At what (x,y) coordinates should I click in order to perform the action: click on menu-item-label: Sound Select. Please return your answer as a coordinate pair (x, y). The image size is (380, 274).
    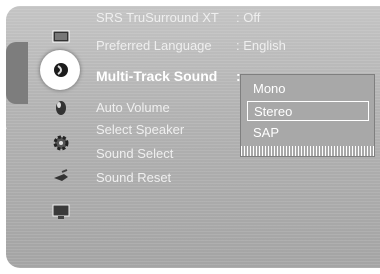
    Looking at the image, I should click on (135, 153).